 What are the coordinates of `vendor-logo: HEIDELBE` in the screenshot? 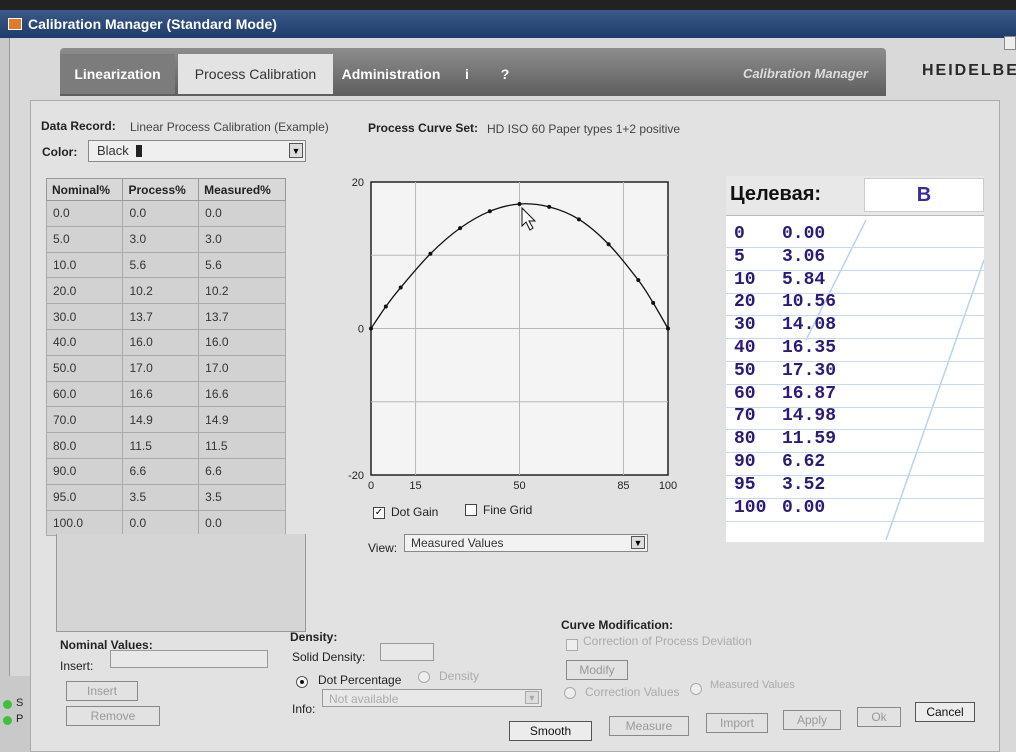 It's located at (969, 70).